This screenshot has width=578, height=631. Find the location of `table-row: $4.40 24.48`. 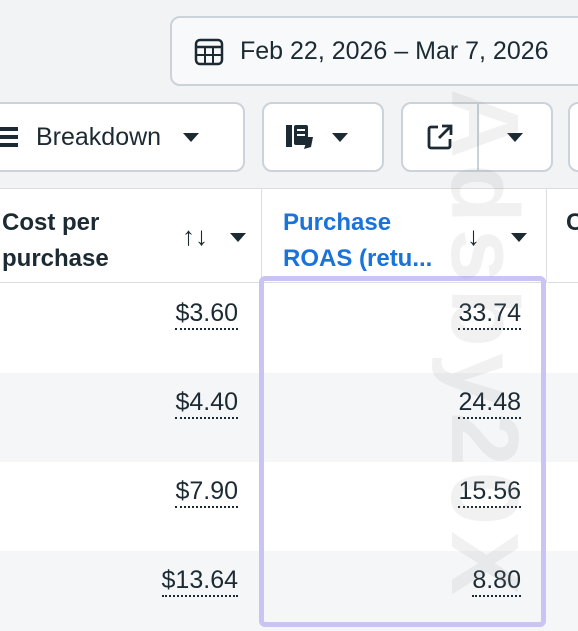

table-row: $4.40 24.48 is located at coordinates (289, 417).